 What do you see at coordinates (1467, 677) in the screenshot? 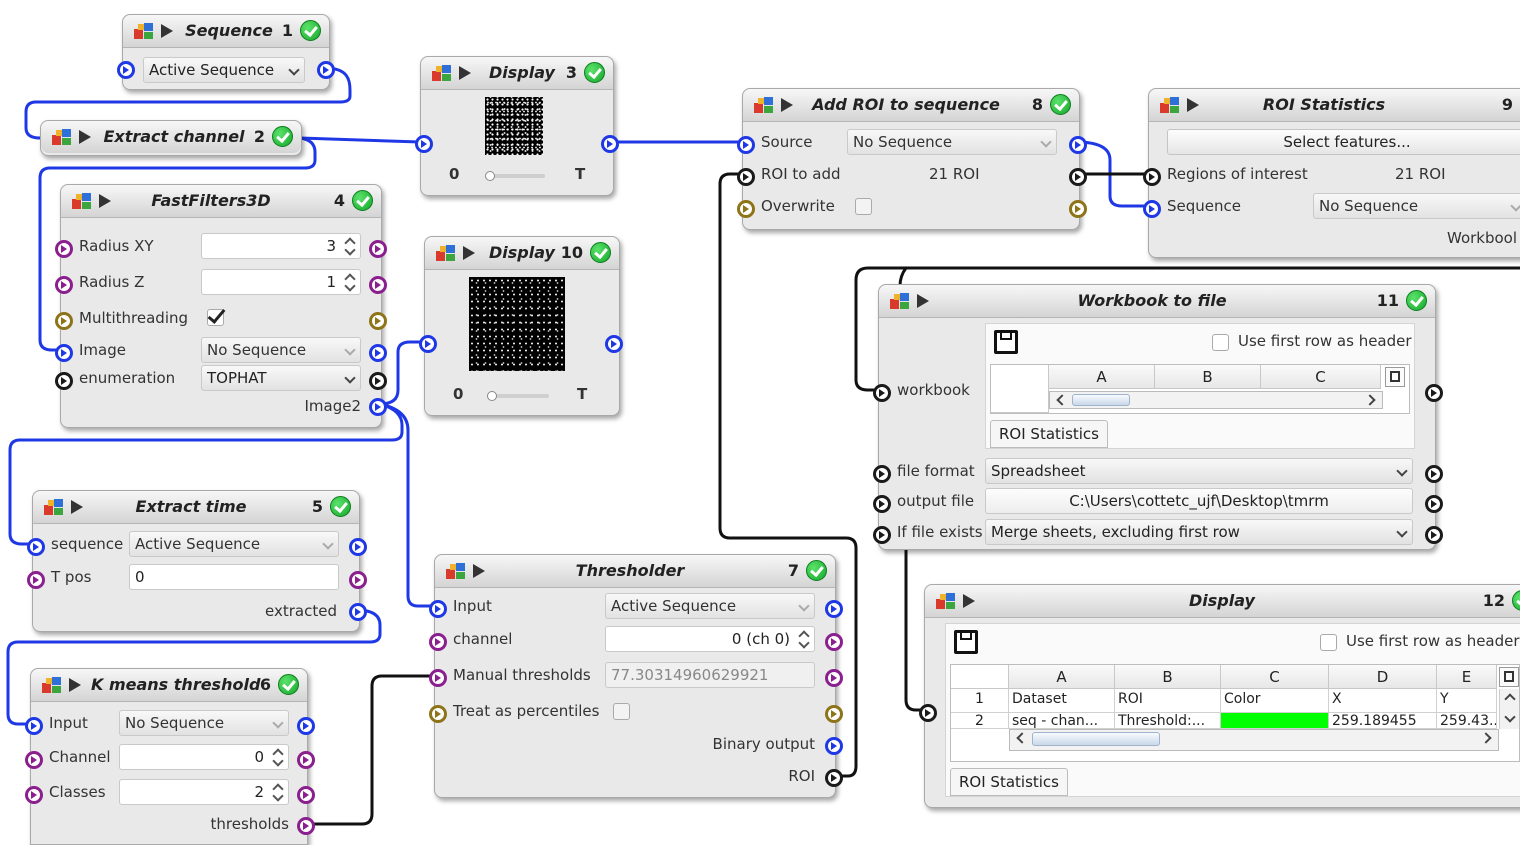
I see `column-header-e: E` at bounding box center [1467, 677].